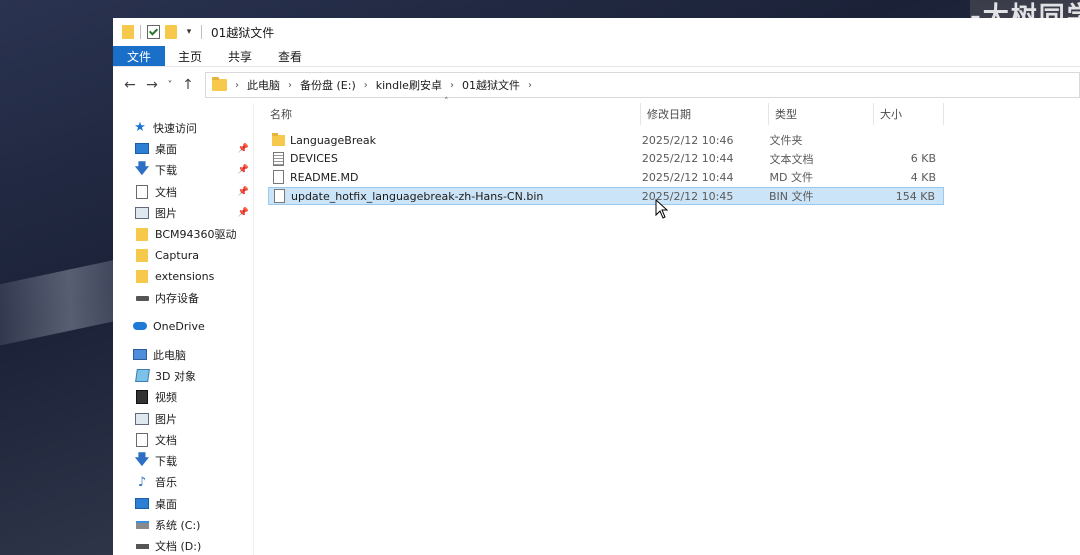 The width and height of the screenshot is (1080, 555). Describe the element at coordinates (183, 170) in the screenshot. I see `nav-item-downloads: 🡇 下载 📌` at that location.